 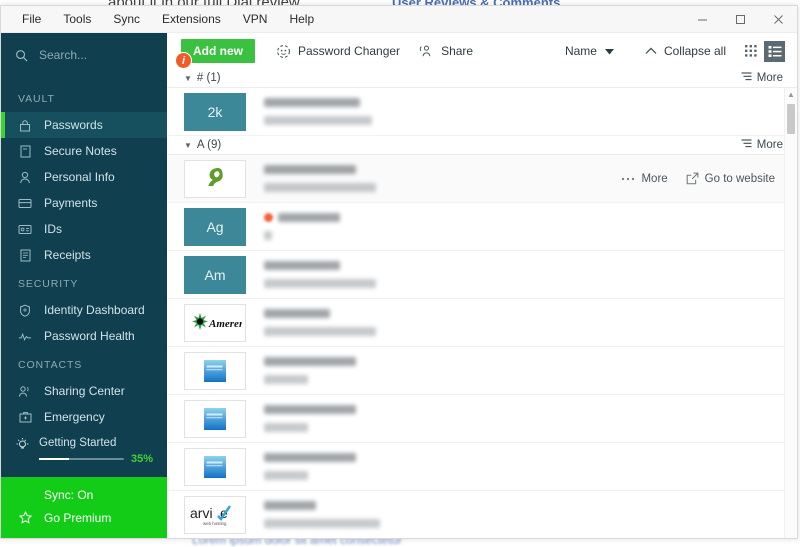 What do you see at coordinates (84, 310) in the screenshot?
I see `sidebar-item-identity-dashboard: Identity Dashboard` at bounding box center [84, 310].